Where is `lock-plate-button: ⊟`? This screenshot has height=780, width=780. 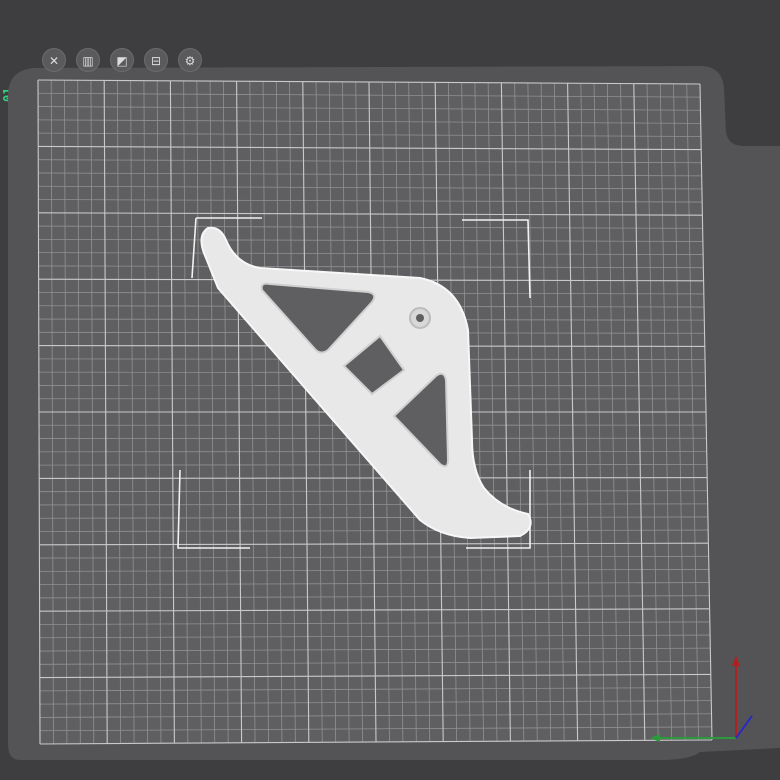
lock-plate-button: ⊟ is located at coordinates (156, 60).